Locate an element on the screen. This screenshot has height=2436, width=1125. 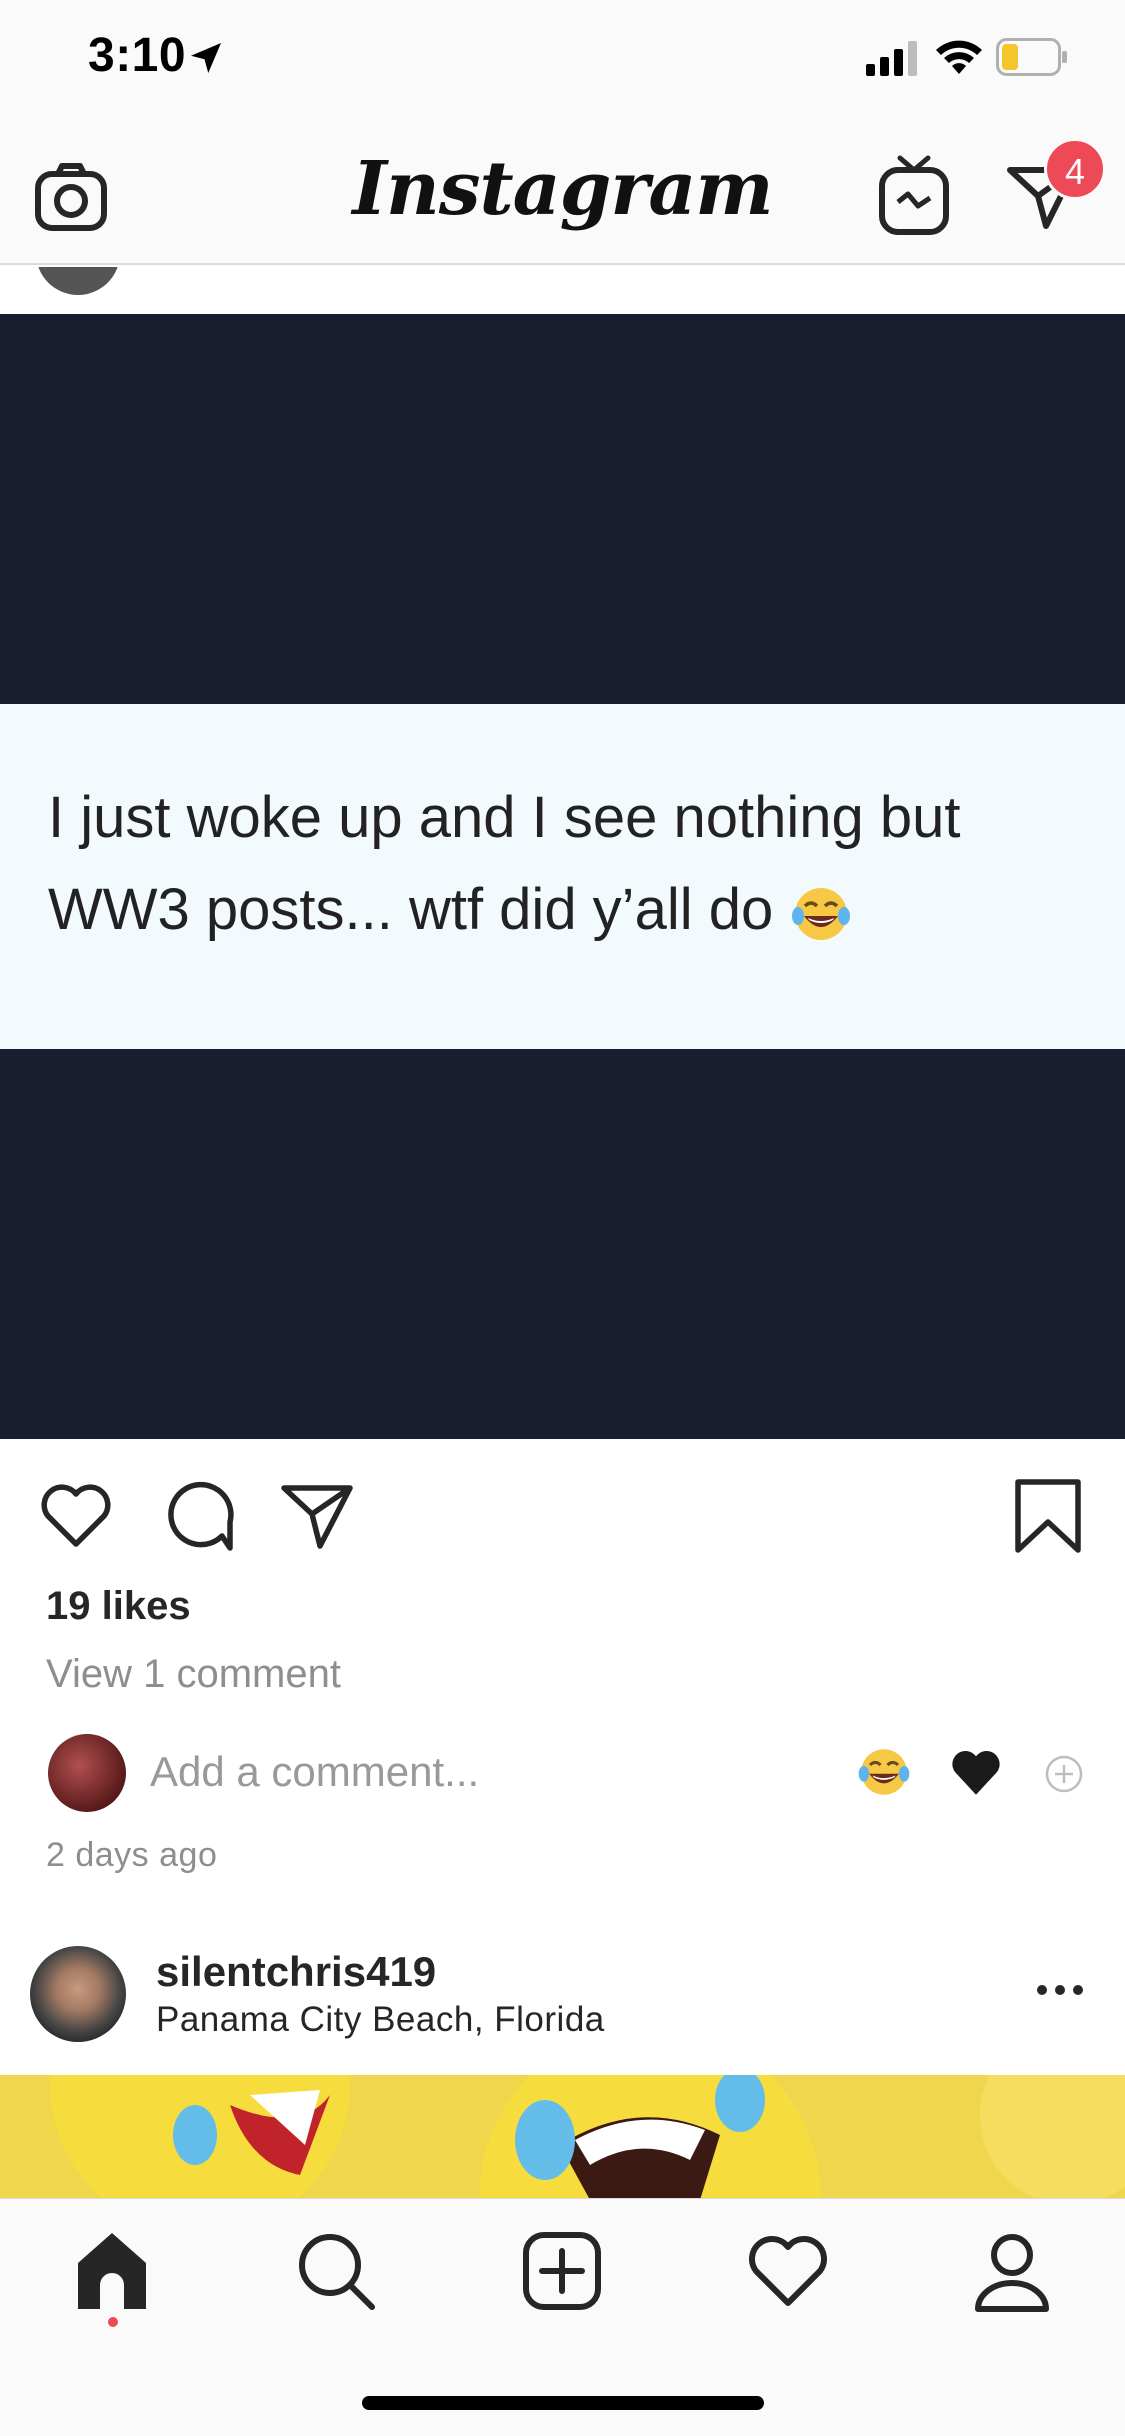
post-username: silentchris419 is located at coordinates (296, 1972).